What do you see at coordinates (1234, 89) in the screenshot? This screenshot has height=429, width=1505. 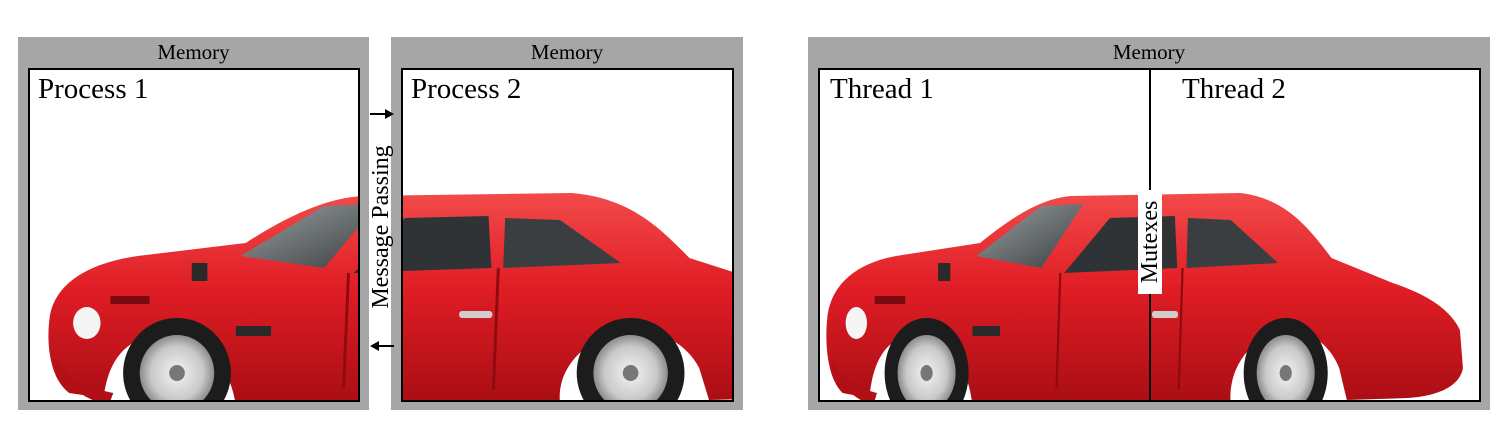 I see `thread-2-title: Thread 2` at bounding box center [1234, 89].